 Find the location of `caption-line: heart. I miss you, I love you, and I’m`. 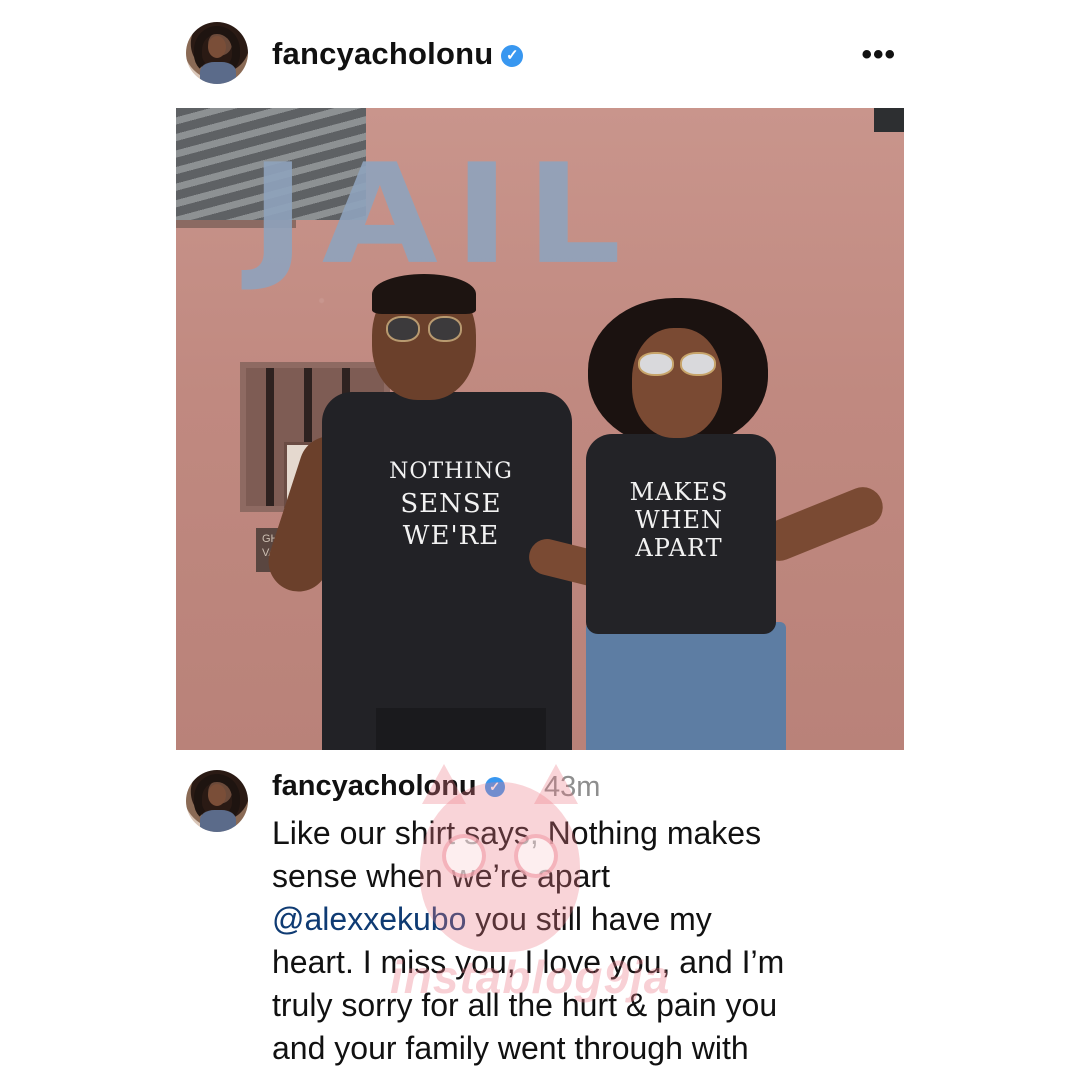

caption-line: heart. I miss you, I love you, and I’m is located at coordinates (528, 962).